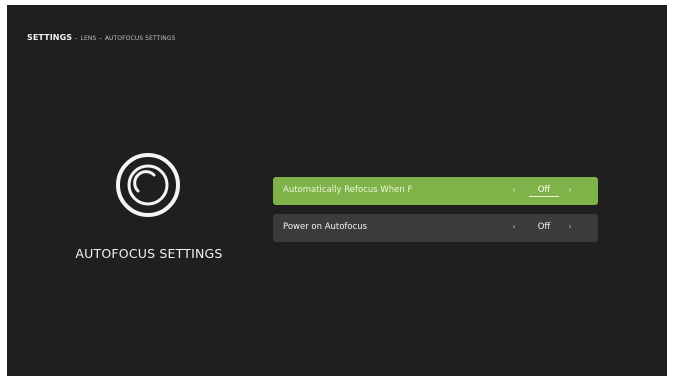 The image size is (673, 380). What do you see at coordinates (140, 38) in the screenshot?
I see `breadcrumb-autofocus-settings: AUTOFOCUS SETTINGS` at bounding box center [140, 38].